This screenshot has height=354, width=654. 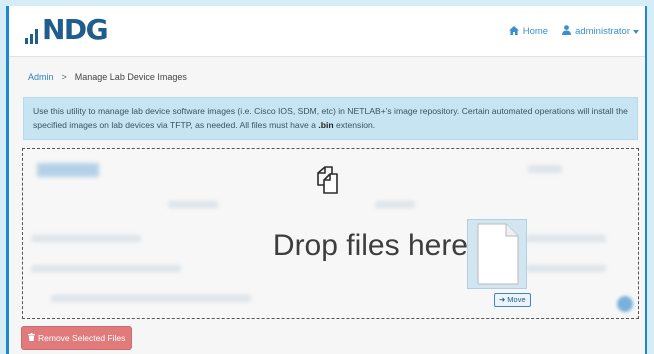 What do you see at coordinates (513, 31) in the screenshot?
I see `home-icon` at bounding box center [513, 31].